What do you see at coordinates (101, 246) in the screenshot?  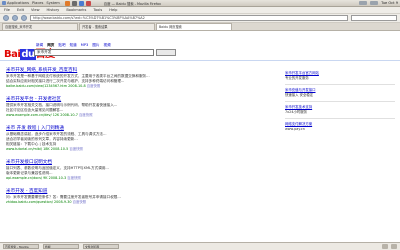 I see `task-files: 文件浏览器` at bounding box center [101, 246].